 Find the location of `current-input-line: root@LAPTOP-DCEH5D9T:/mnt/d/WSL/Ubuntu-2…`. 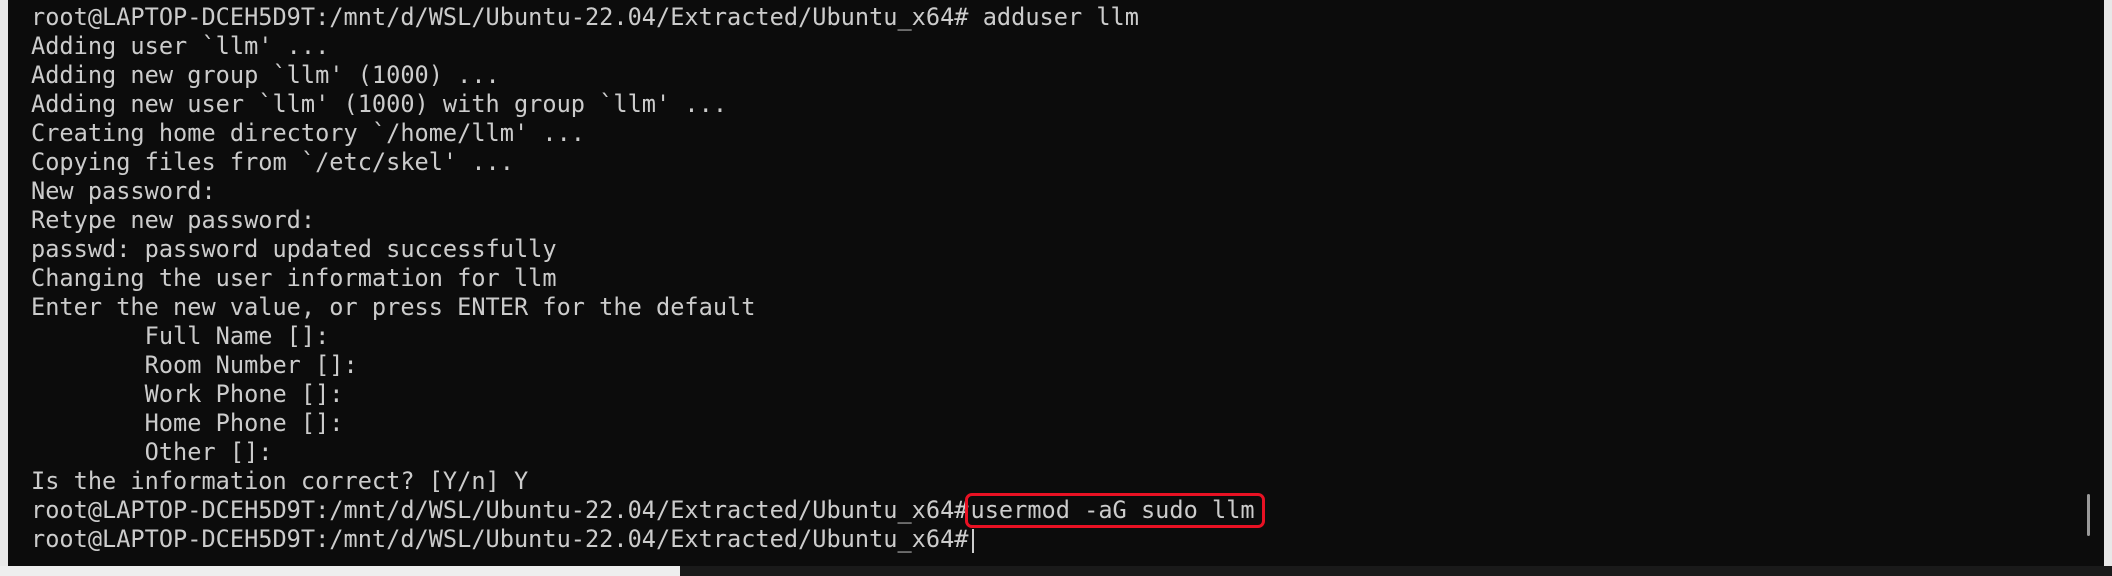

current-input-line: root@LAPTOP-DCEH5D9T:/mnt/d/WSL/Ubuntu-2… is located at coordinates (646, 539).